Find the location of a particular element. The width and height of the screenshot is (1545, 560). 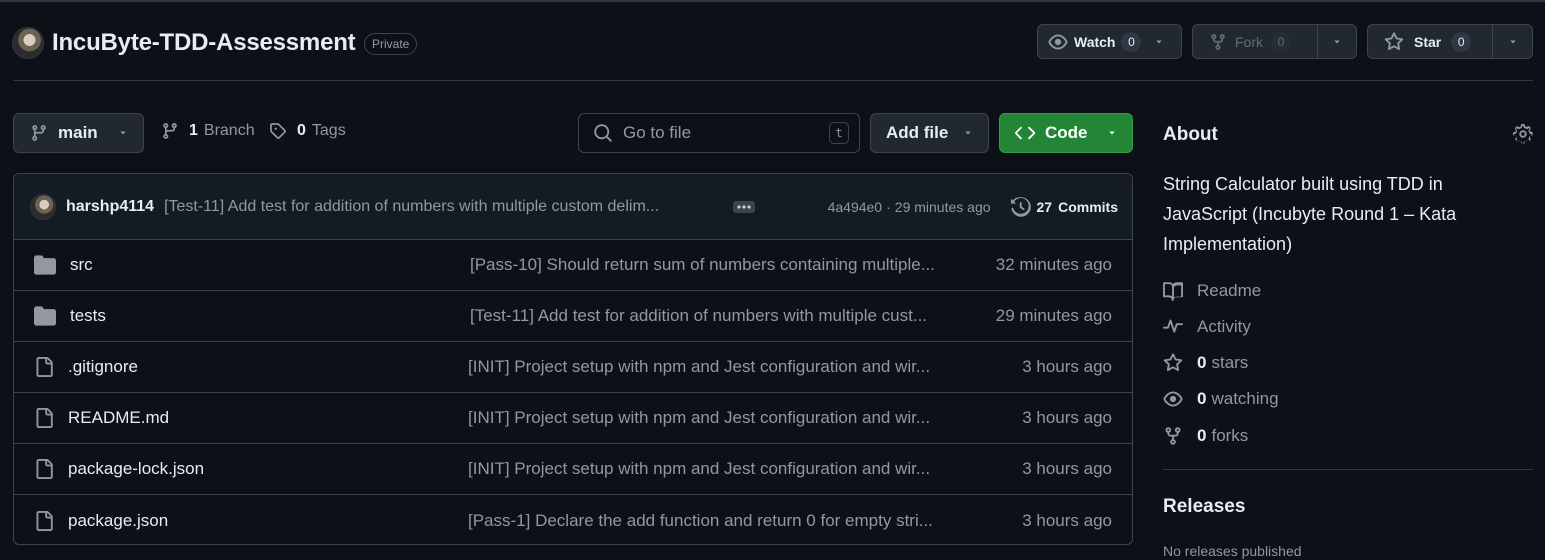

branches-label: Branch is located at coordinates (229, 130).